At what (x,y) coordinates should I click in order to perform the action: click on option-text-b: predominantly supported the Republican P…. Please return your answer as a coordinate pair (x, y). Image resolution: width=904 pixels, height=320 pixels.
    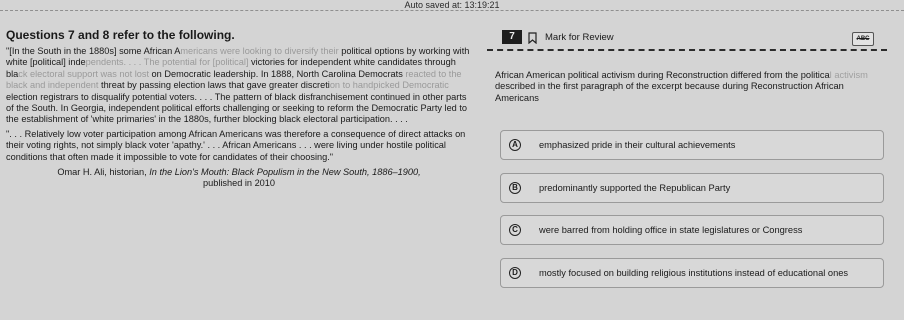
    Looking at the image, I should click on (635, 188).